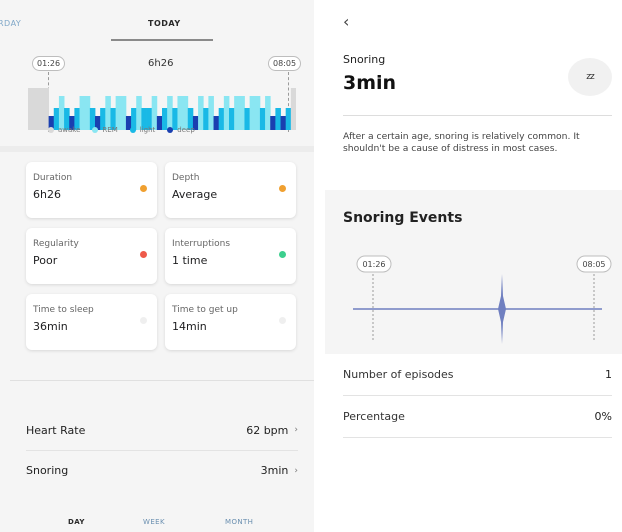 The height and width of the screenshot is (532, 622). What do you see at coordinates (50, 326) in the screenshot?
I see `metric-value: 36min` at bounding box center [50, 326].